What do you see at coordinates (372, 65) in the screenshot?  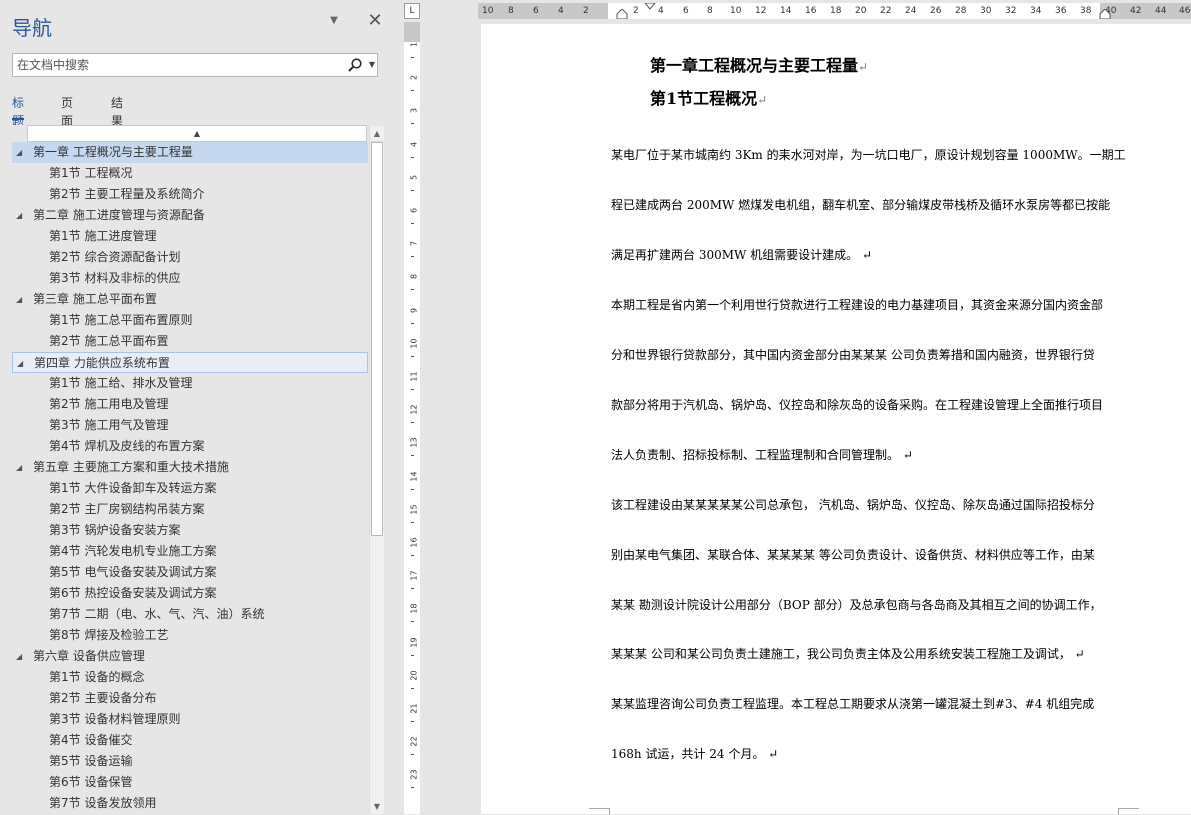 I see `search-options-chevron-down-icon: ▼` at bounding box center [372, 65].